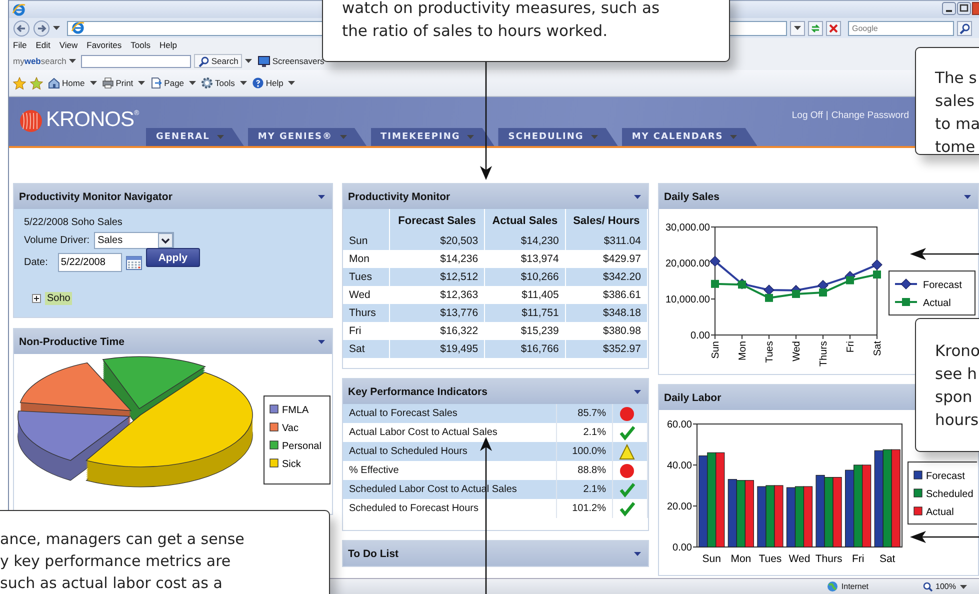 This screenshot has height=594, width=979. Describe the element at coordinates (36, 262) in the screenshot. I see `field-label: Date:` at that location.